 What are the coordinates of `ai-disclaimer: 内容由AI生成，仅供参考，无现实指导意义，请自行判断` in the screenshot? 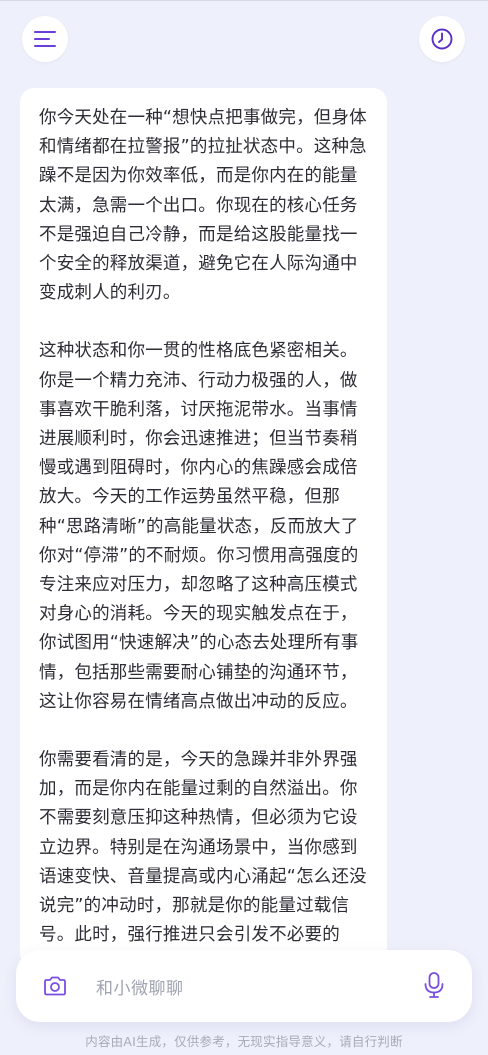 It's located at (244, 1041).